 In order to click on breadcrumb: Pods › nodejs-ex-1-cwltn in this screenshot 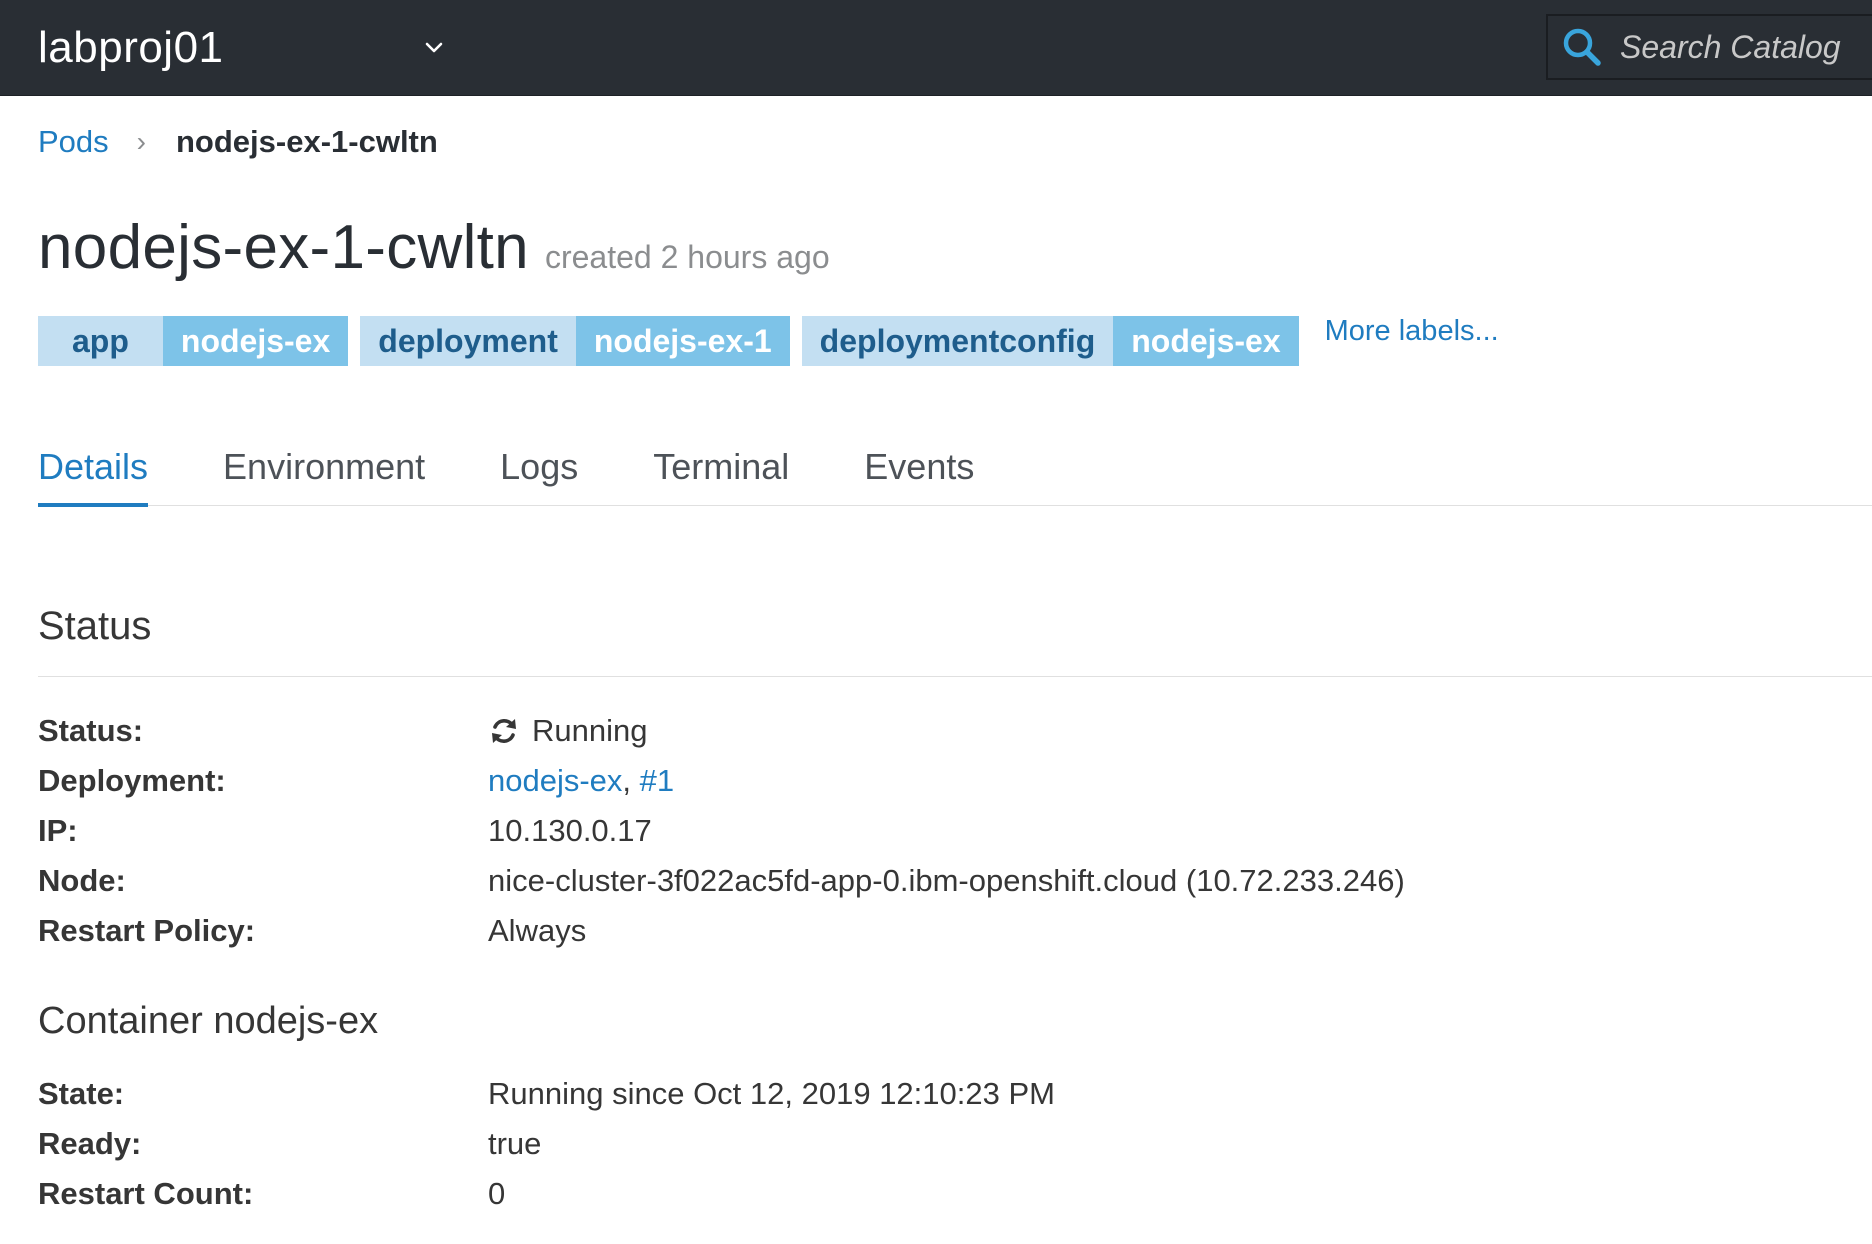, I will do `click(238, 142)`.